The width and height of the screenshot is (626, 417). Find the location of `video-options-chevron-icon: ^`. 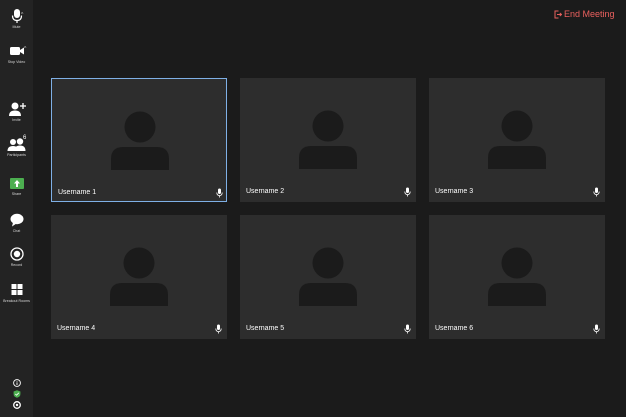

video-options-chevron-icon: ^ is located at coordinates (25, 49).